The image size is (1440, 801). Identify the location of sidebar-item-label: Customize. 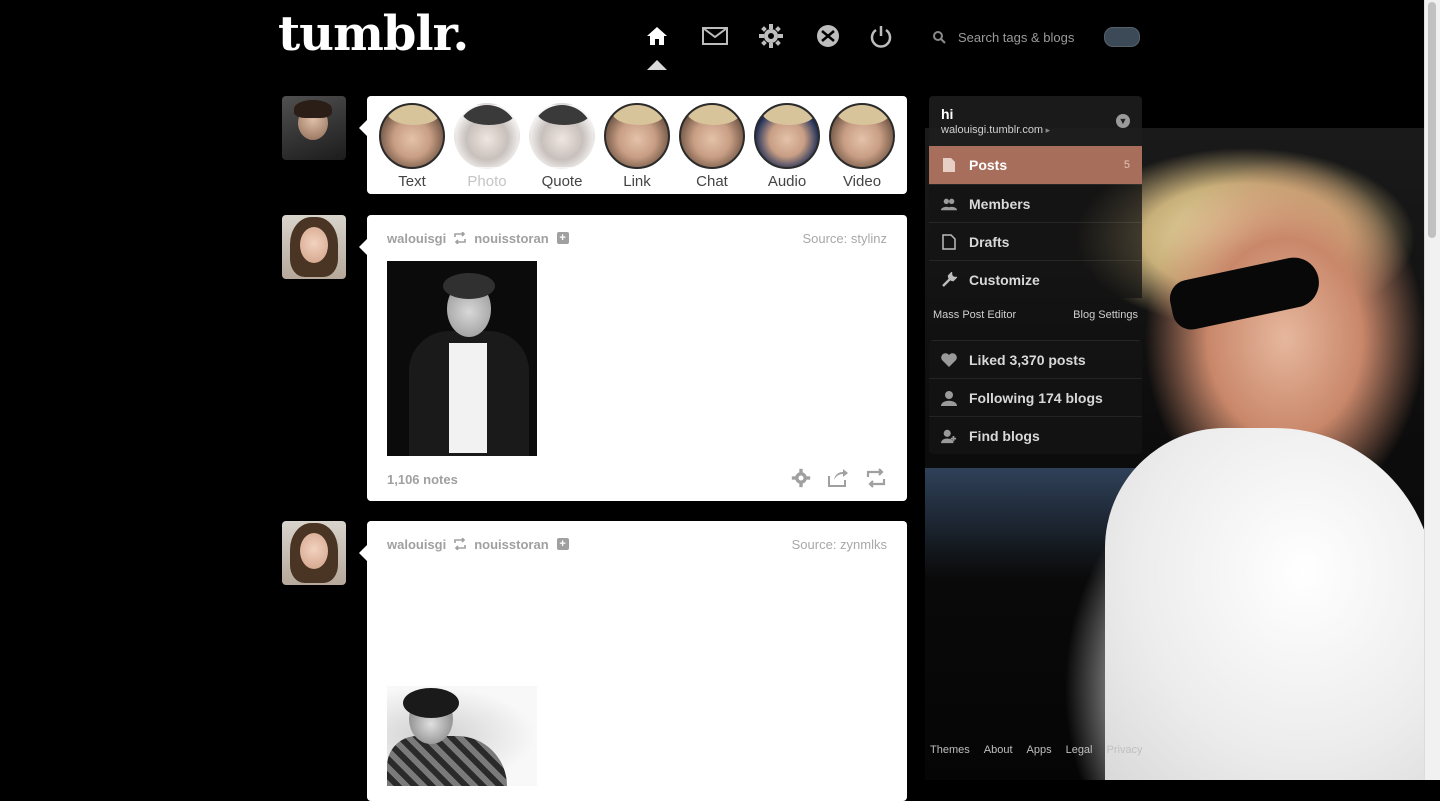
(1004, 279).